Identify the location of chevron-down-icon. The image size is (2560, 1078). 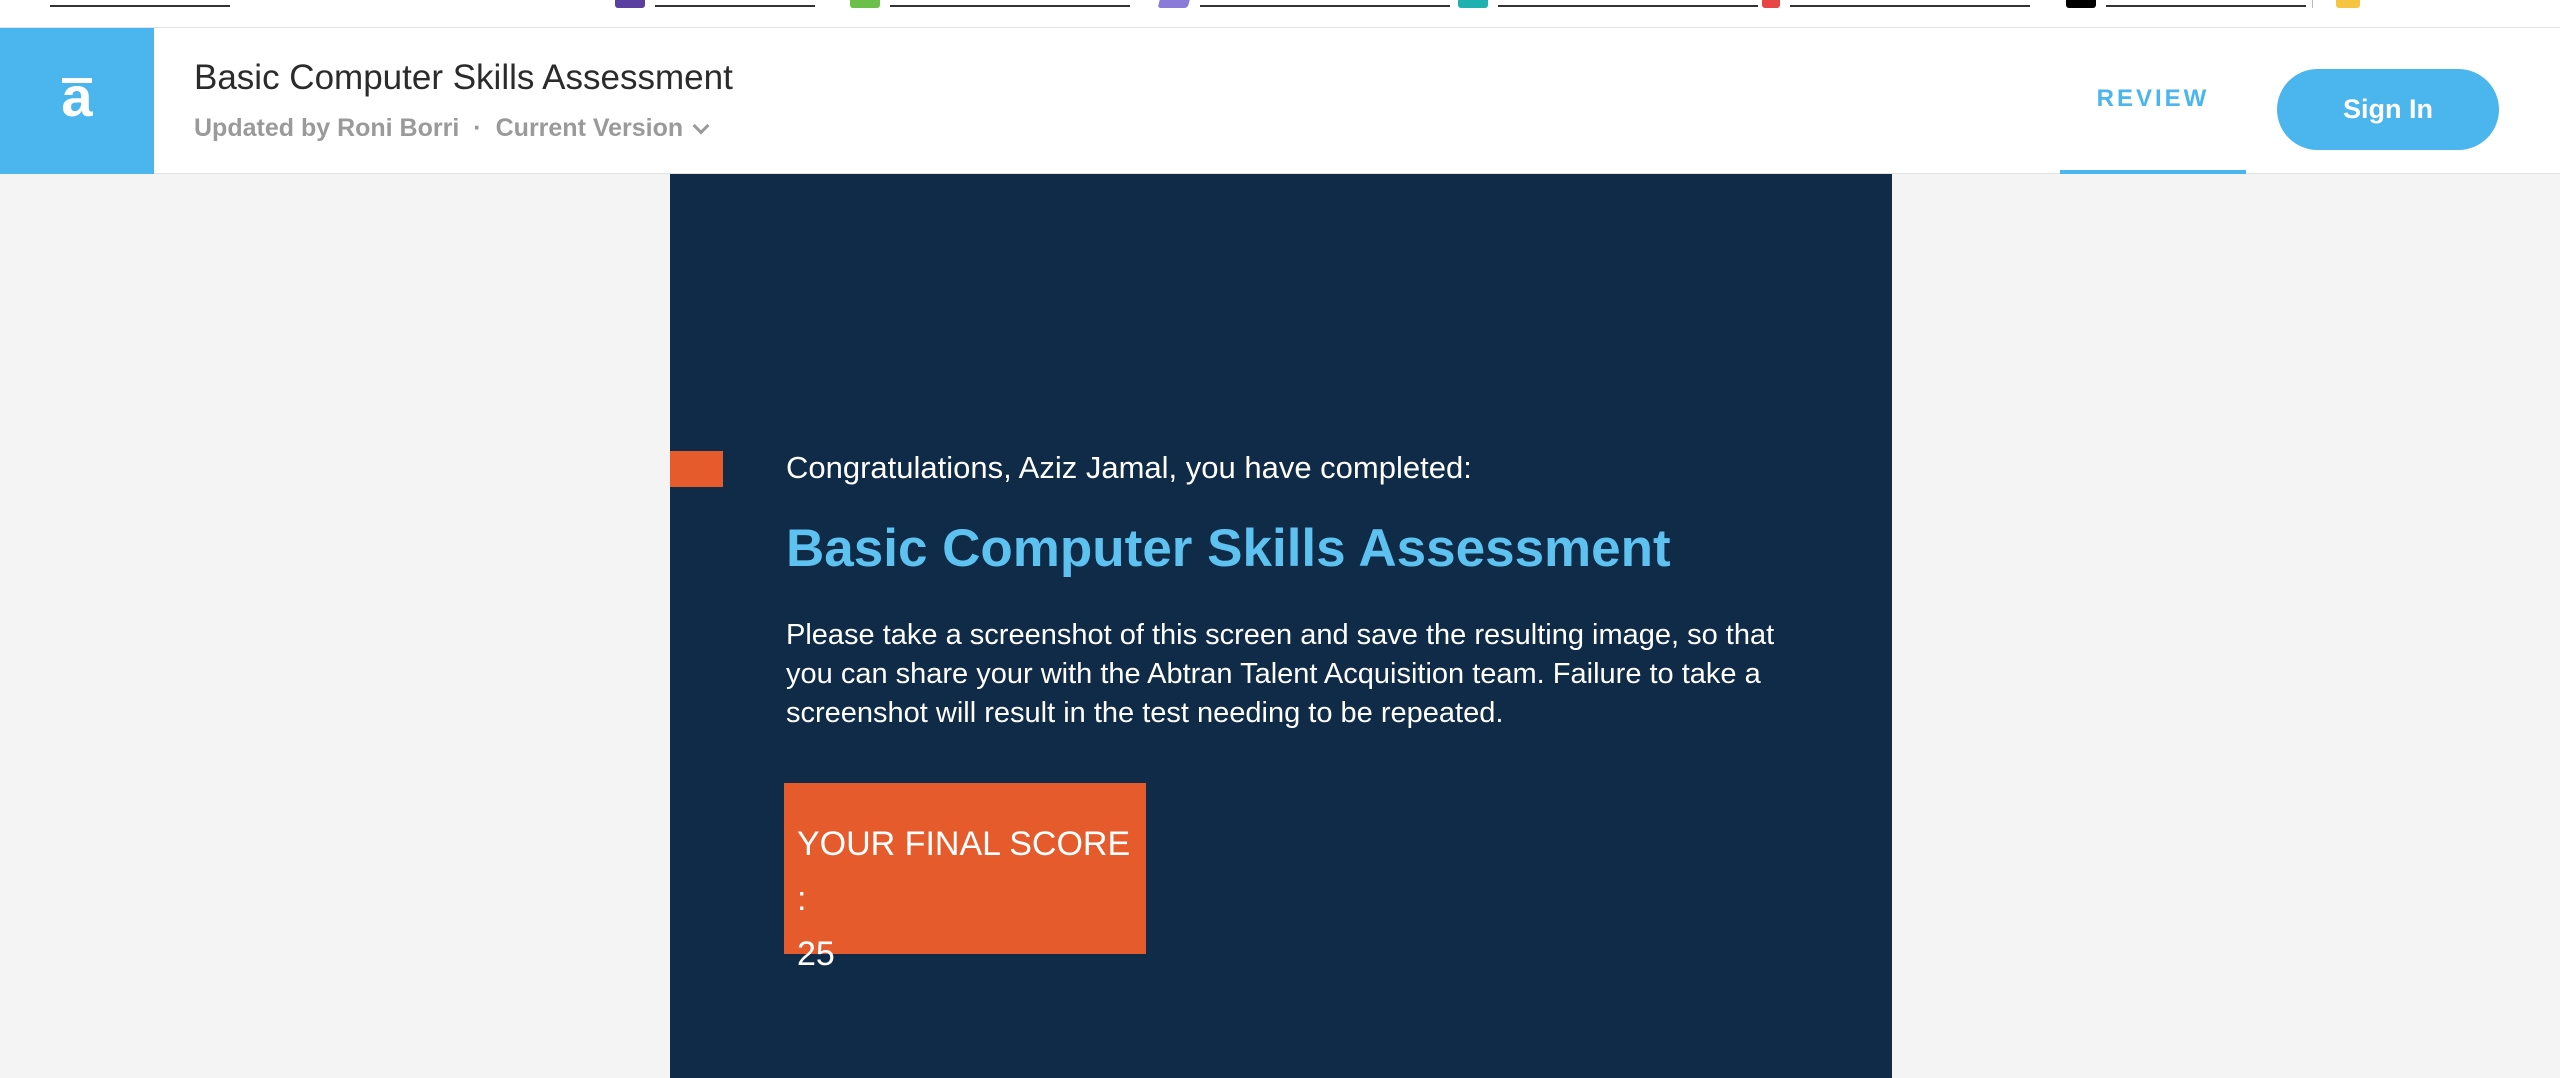
(701, 125).